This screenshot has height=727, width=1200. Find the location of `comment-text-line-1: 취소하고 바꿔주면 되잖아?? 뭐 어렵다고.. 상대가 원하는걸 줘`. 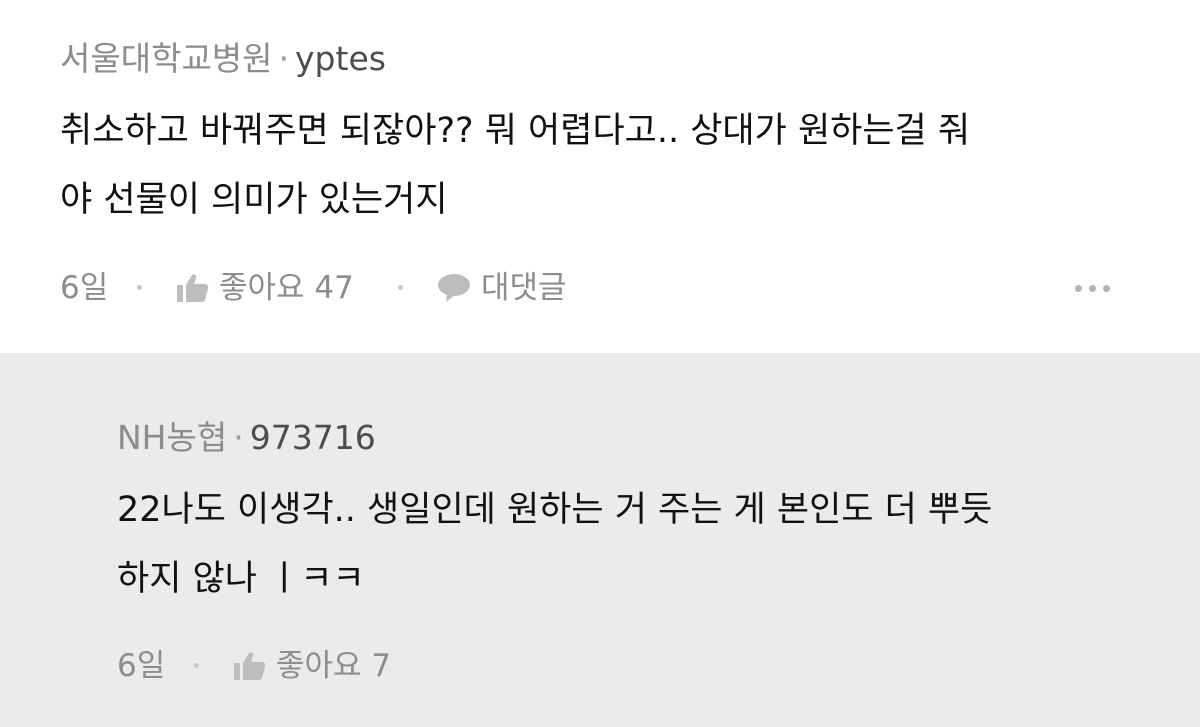

comment-text-line-1: 취소하고 바꿔주면 되잖아?? 뭐 어렵다고.. 상대가 원하는걸 줘 is located at coordinates (515, 131).